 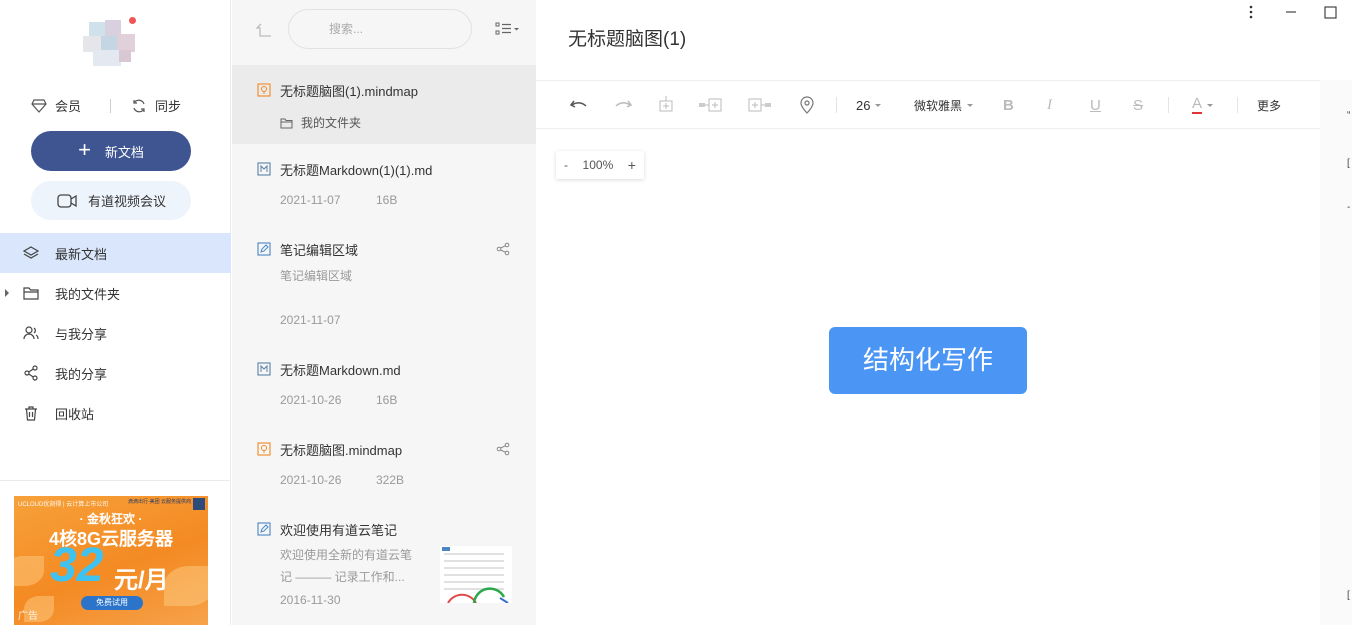 I want to click on video-meeting-button: 有道视频会议, so click(x=111, y=200).